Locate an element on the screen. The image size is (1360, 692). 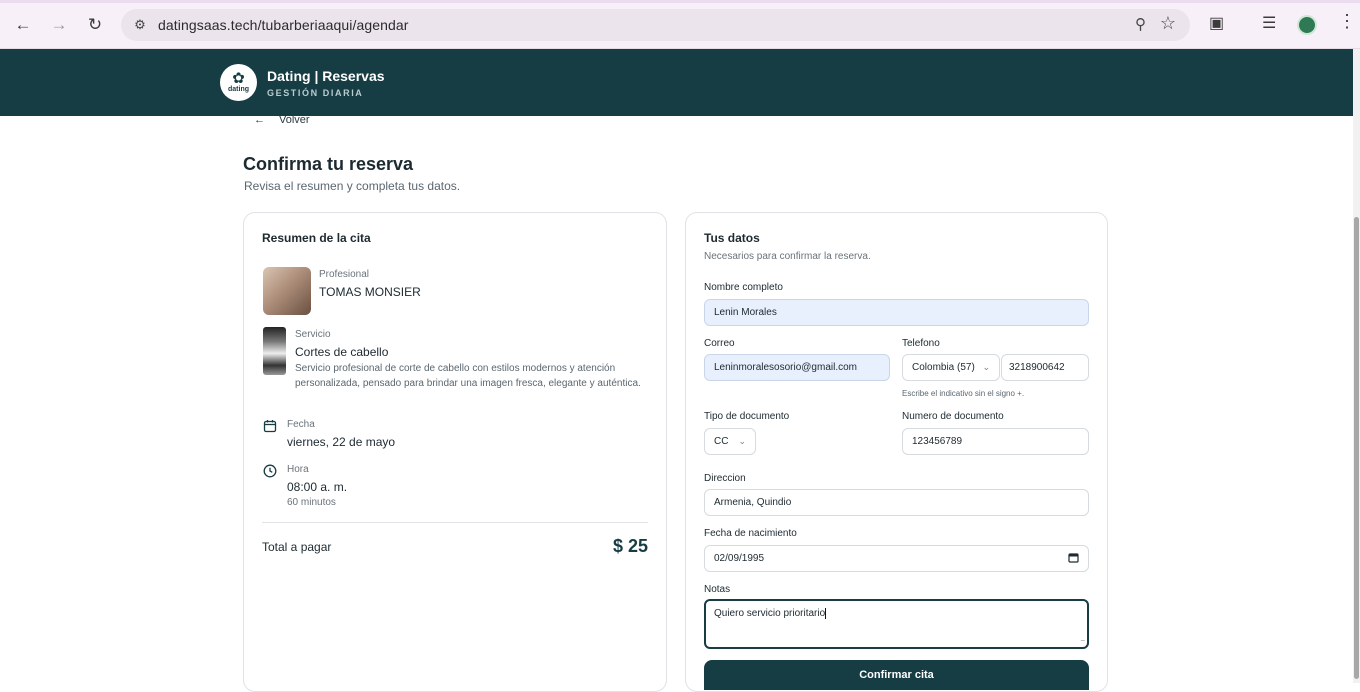
phone-input: 3218900642 is located at coordinates (1045, 367).